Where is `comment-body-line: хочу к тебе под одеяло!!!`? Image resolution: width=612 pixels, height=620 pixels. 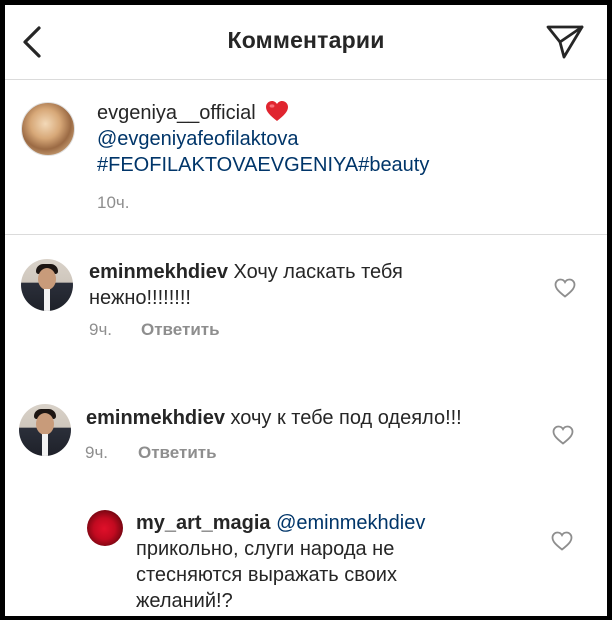 comment-body-line: хочу к тебе под одеяло!!! is located at coordinates (346, 418).